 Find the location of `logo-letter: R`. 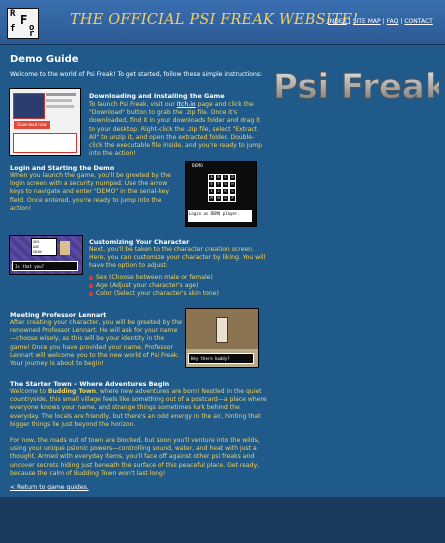

logo-letter: R is located at coordinates (13, 14).